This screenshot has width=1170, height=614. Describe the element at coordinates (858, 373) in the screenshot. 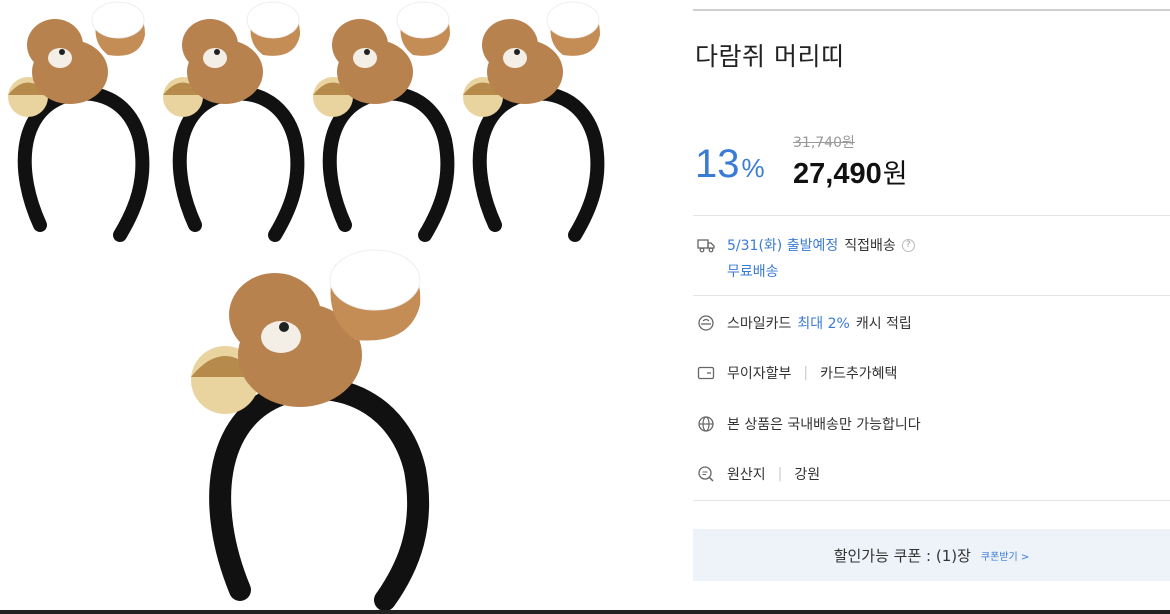

I see `card-benefit-link: 카드추가혜택` at that location.